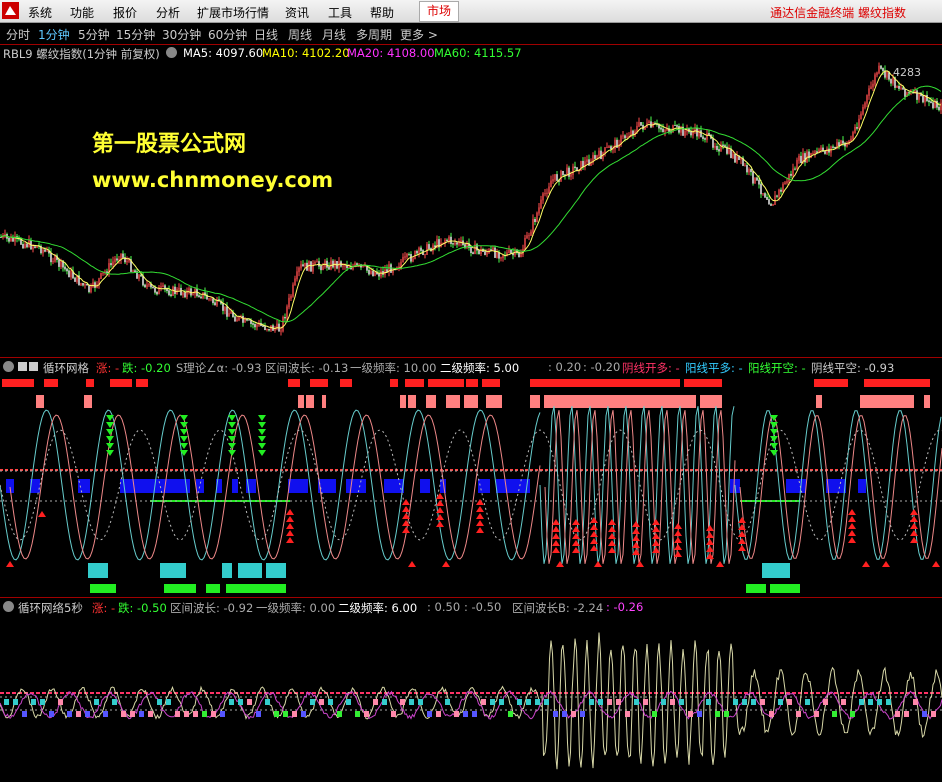 The height and width of the screenshot is (782, 942). What do you see at coordinates (40, 12) in the screenshot?
I see `menu-item-system: 系统` at bounding box center [40, 12].